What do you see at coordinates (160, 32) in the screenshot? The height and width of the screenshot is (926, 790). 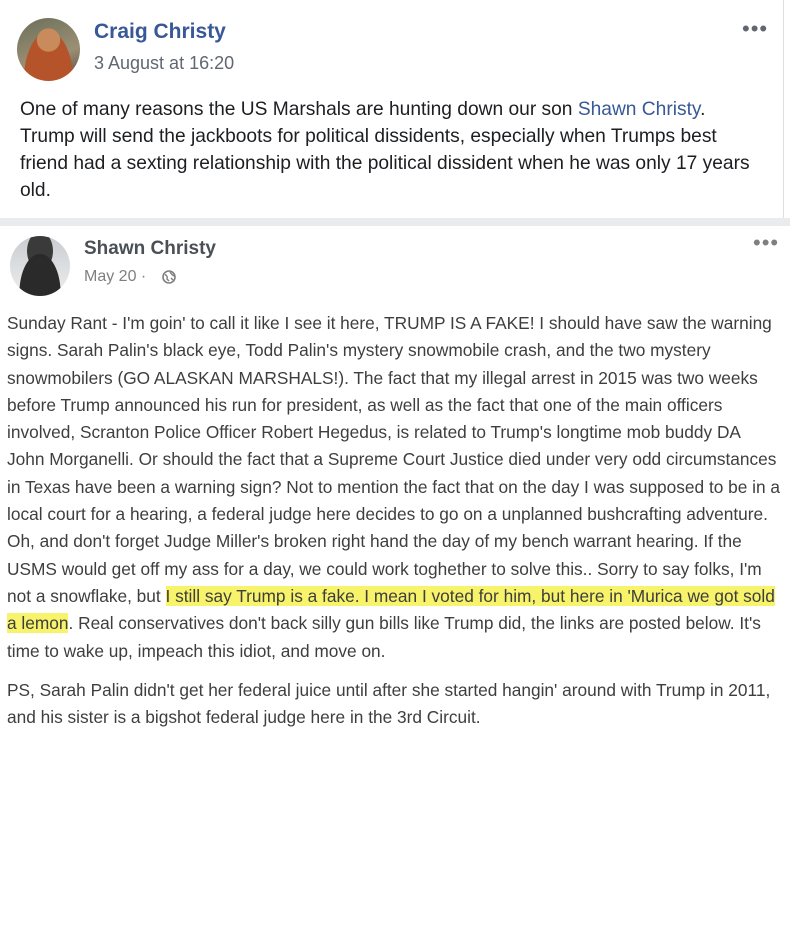 I see `post-author: Craig Christy` at bounding box center [160, 32].